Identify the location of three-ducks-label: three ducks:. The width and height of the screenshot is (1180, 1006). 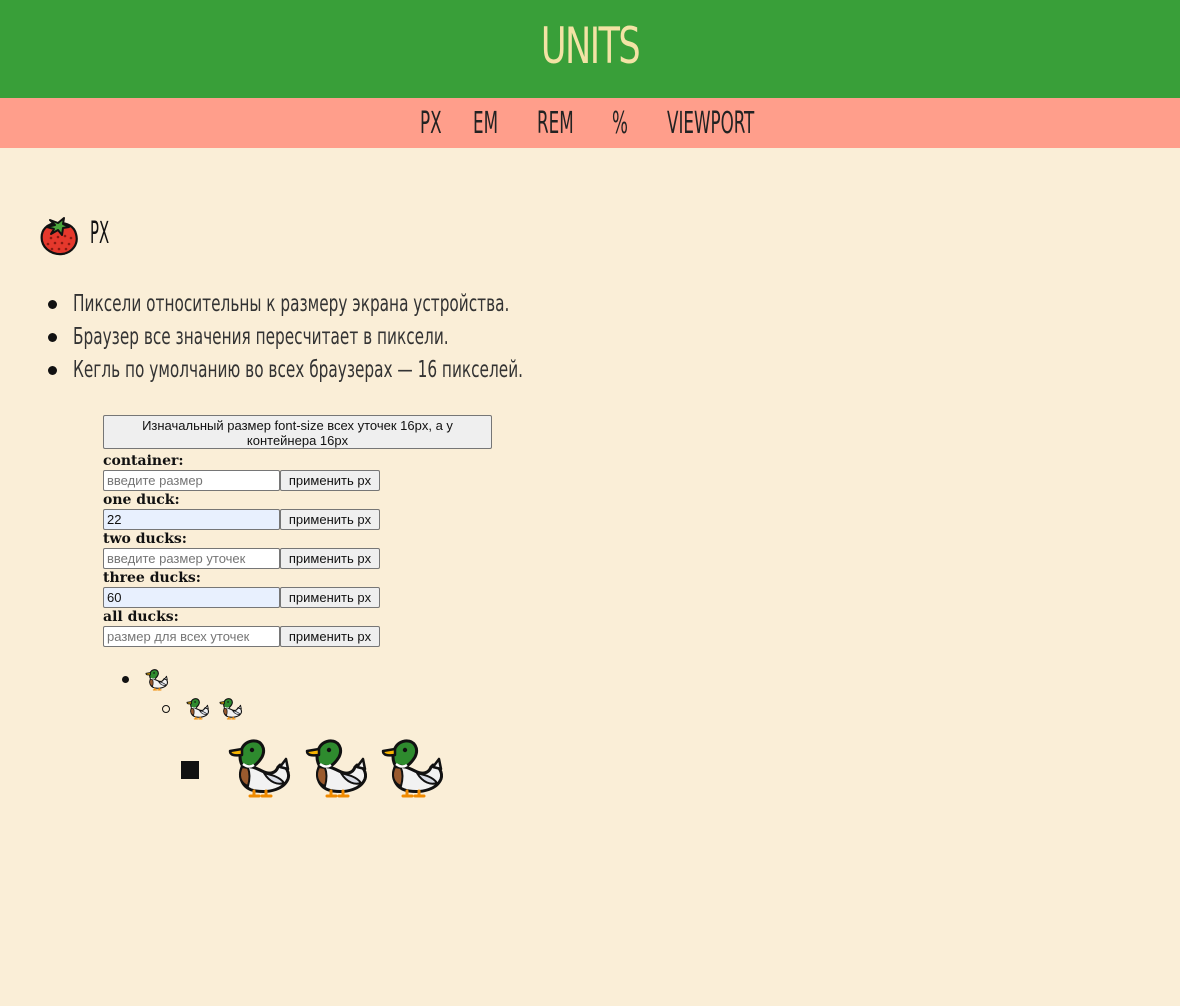
(152, 578).